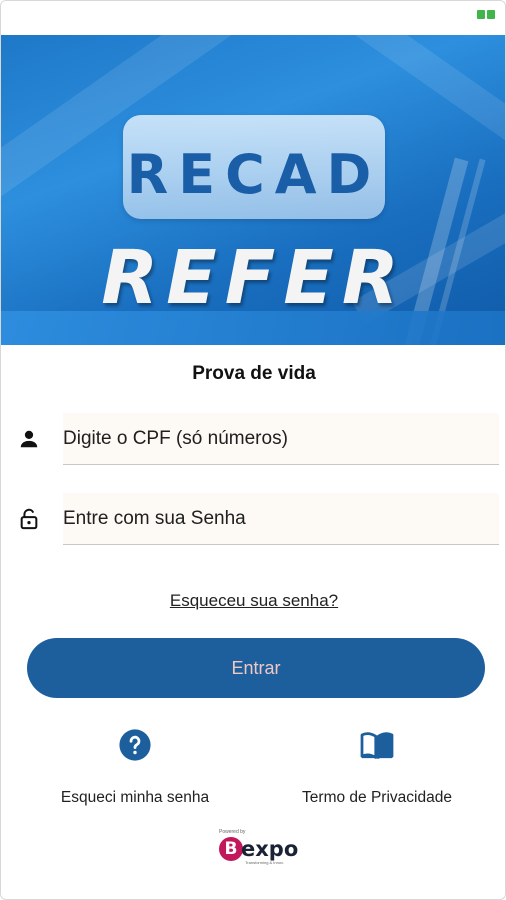  What do you see at coordinates (253, 18) in the screenshot?
I see `status-bar` at bounding box center [253, 18].